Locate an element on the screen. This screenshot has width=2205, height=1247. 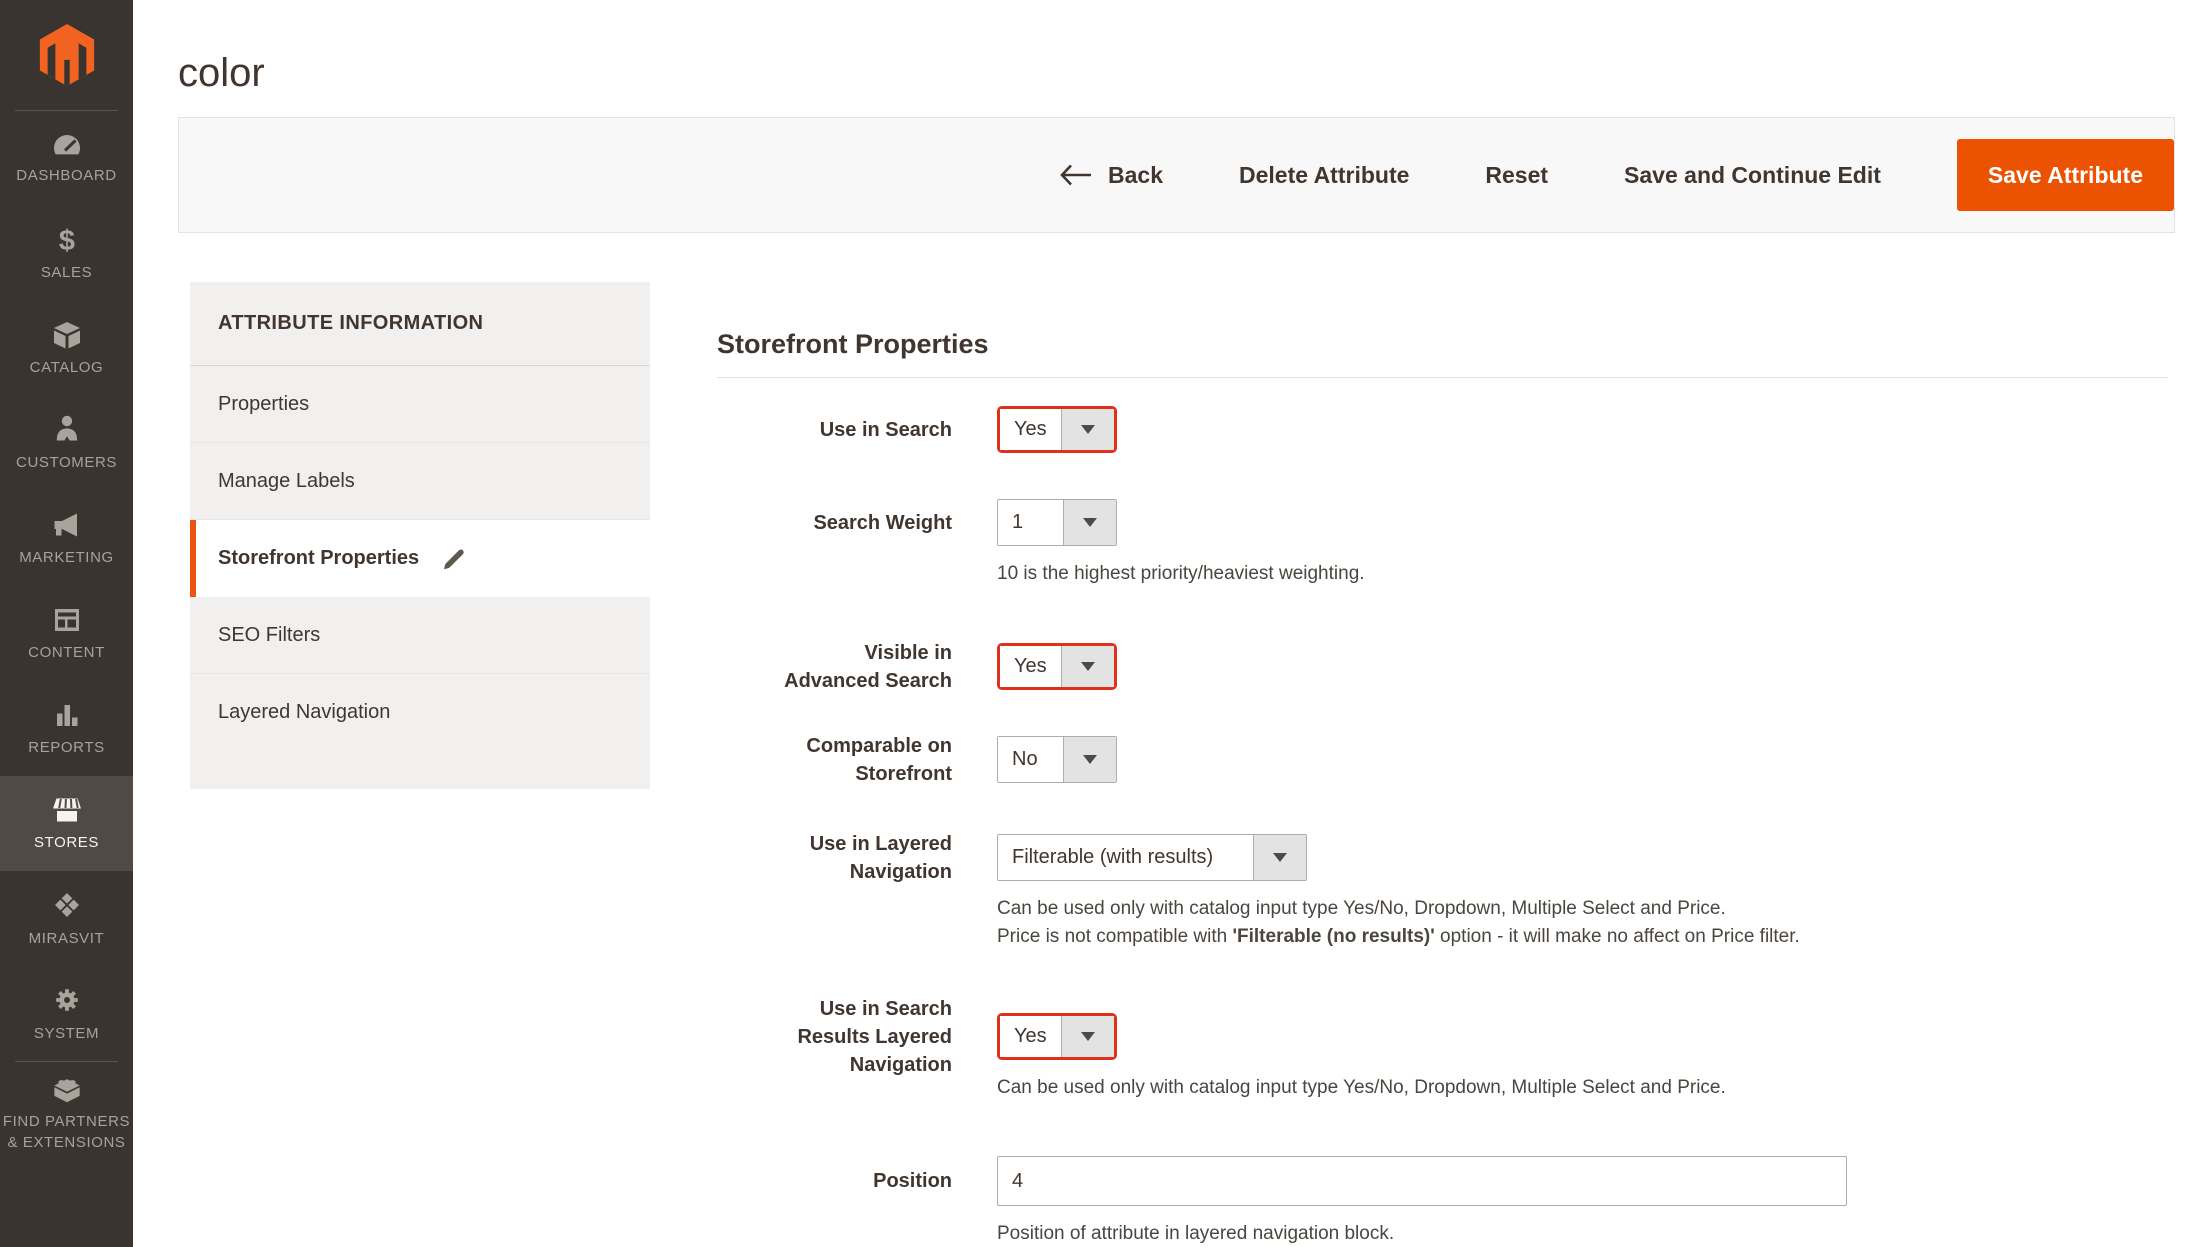
find-partners-icon is located at coordinates (66, 1091).